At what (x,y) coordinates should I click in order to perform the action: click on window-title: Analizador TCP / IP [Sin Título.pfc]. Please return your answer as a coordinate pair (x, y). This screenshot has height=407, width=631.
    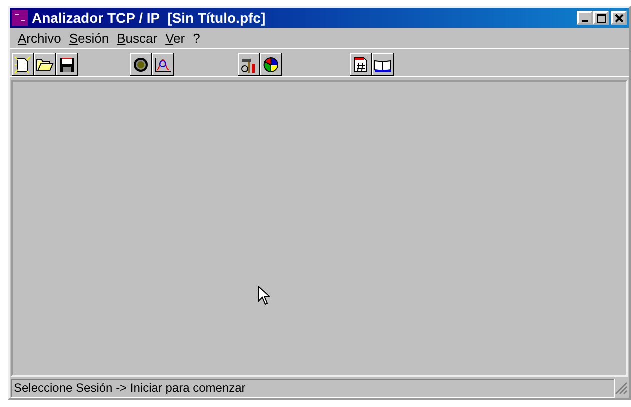
    Looking at the image, I should click on (149, 18).